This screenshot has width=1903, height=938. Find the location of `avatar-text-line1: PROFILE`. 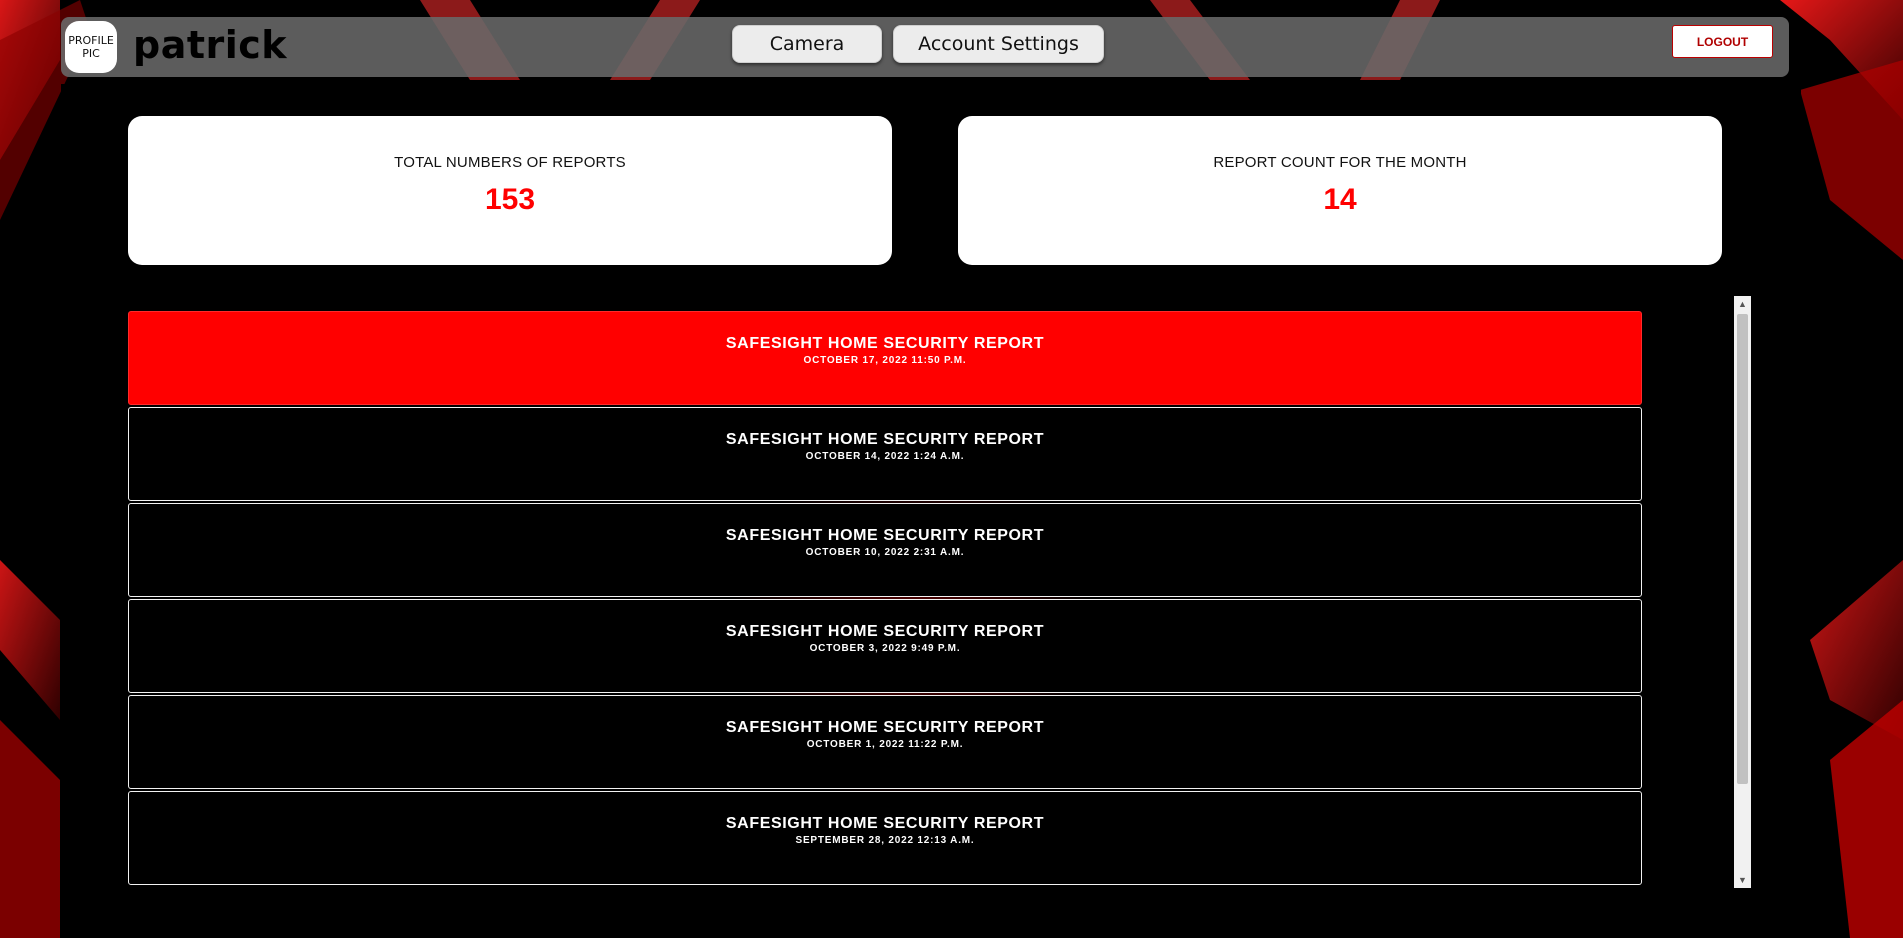

avatar-text-line1: PROFILE is located at coordinates (91, 40).